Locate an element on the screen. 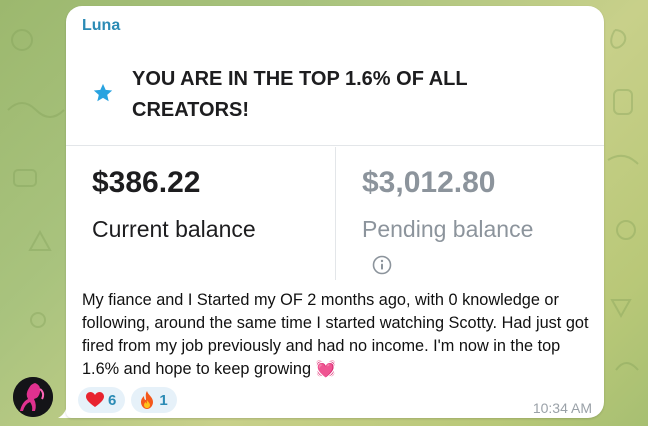  reaction-heart-count: 6 is located at coordinates (112, 400).